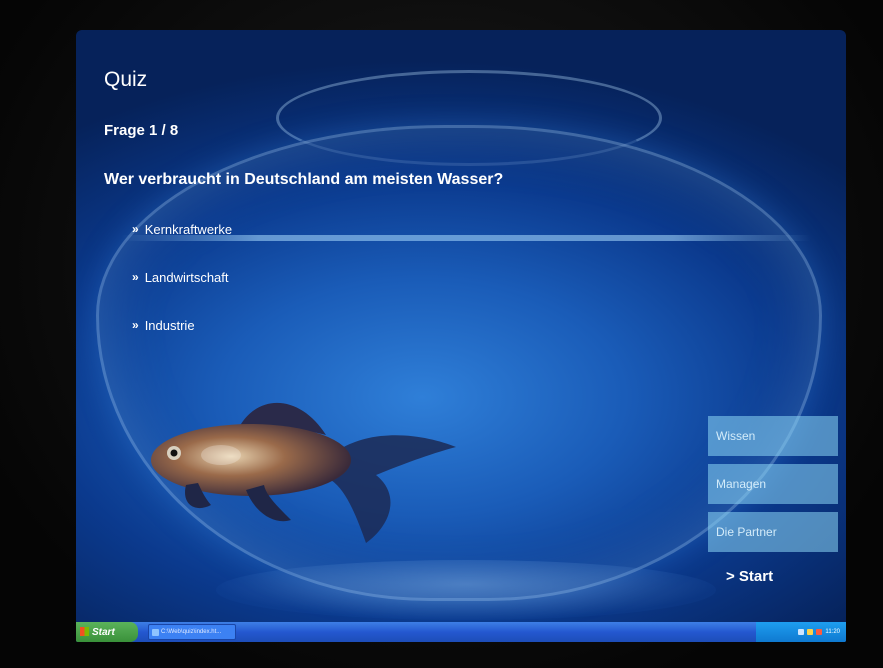  I want to click on fishbowl-base, so click(466, 590).